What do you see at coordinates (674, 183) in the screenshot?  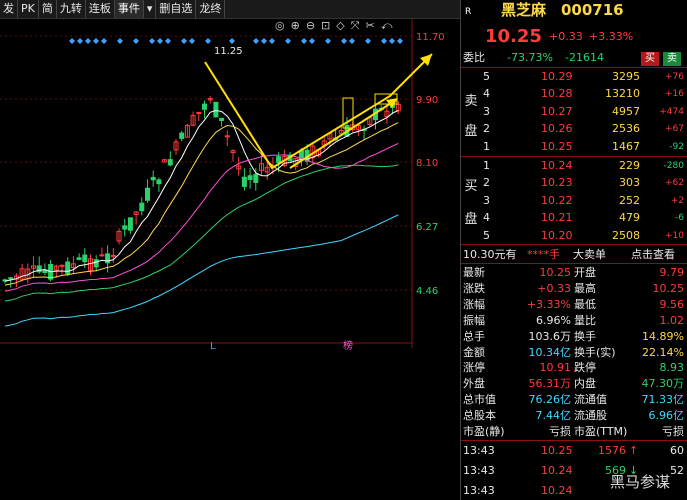 I see `bid-change: +62` at bounding box center [674, 183].